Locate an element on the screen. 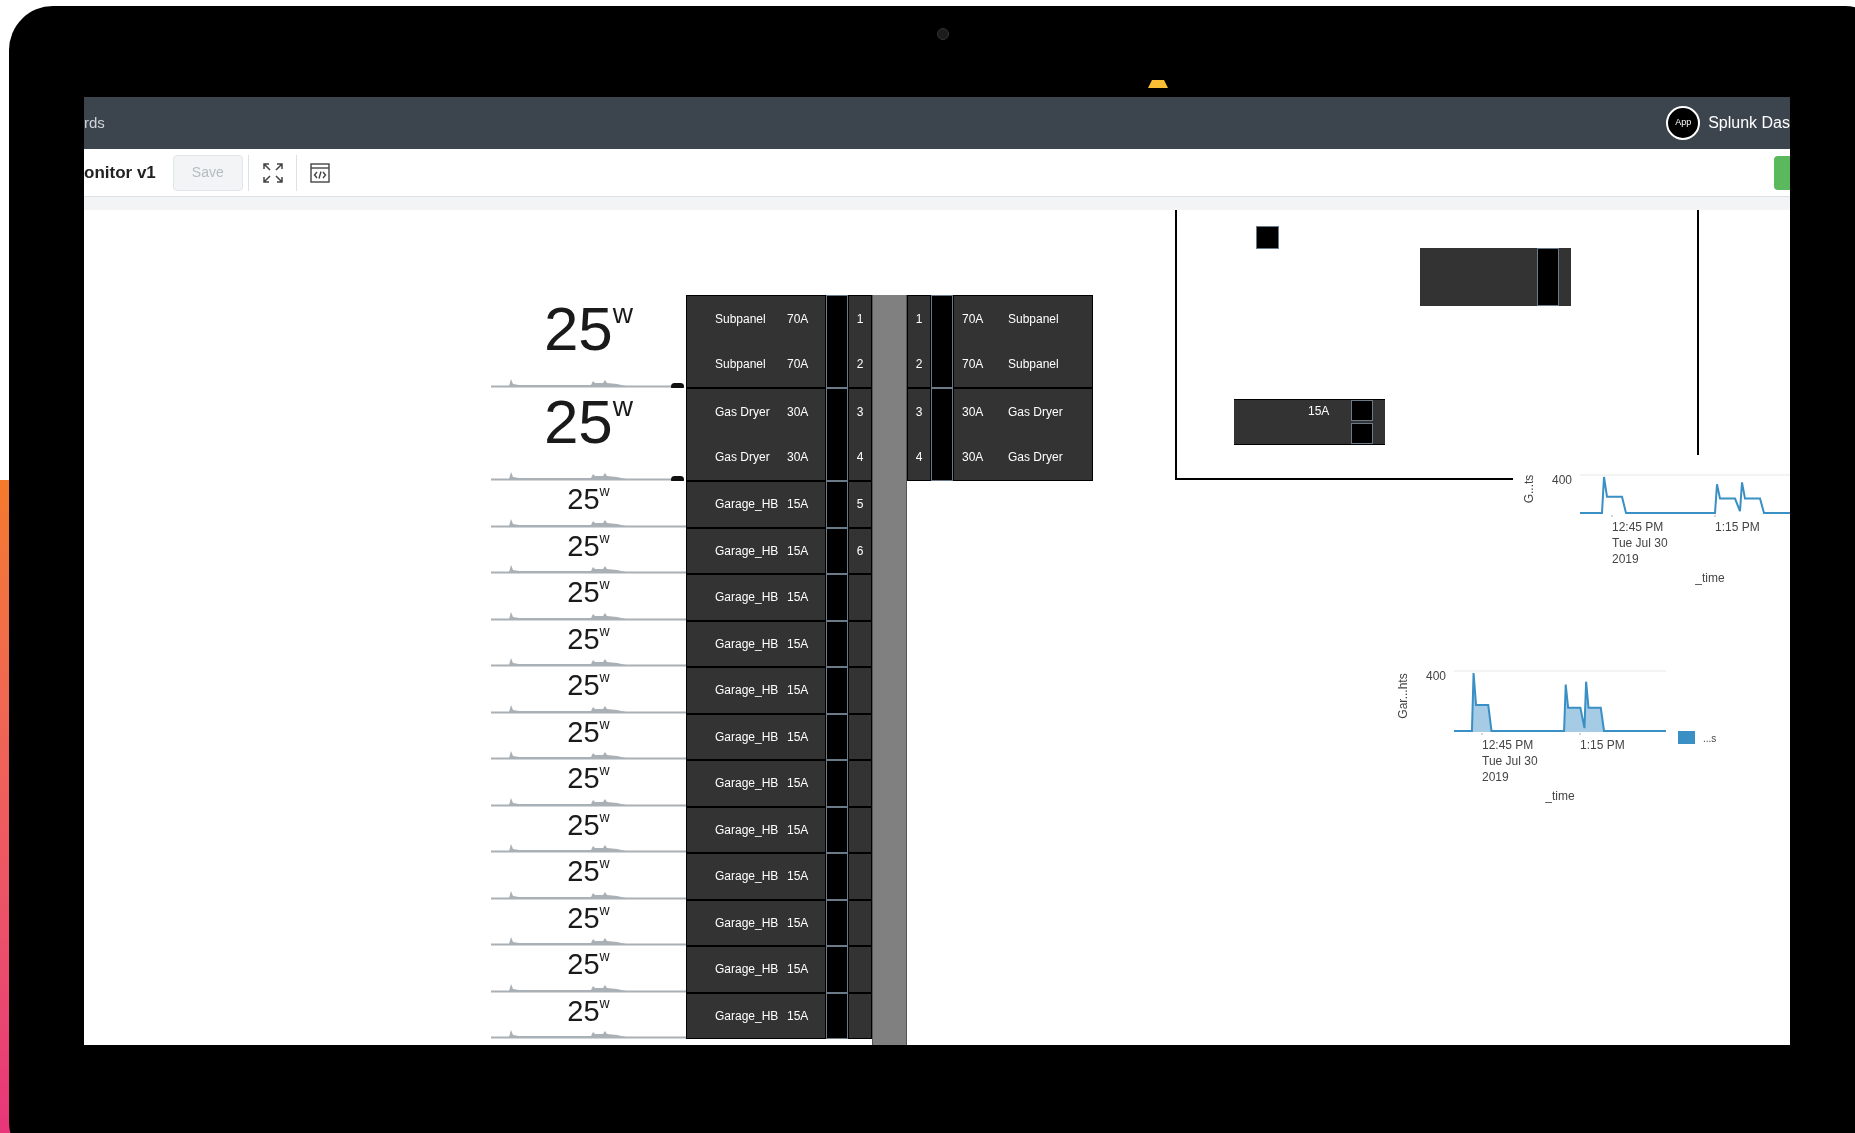 Image resolution: width=1855 pixels, height=1133 pixels. slot-number: 5 is located at coordinates (860, 505).